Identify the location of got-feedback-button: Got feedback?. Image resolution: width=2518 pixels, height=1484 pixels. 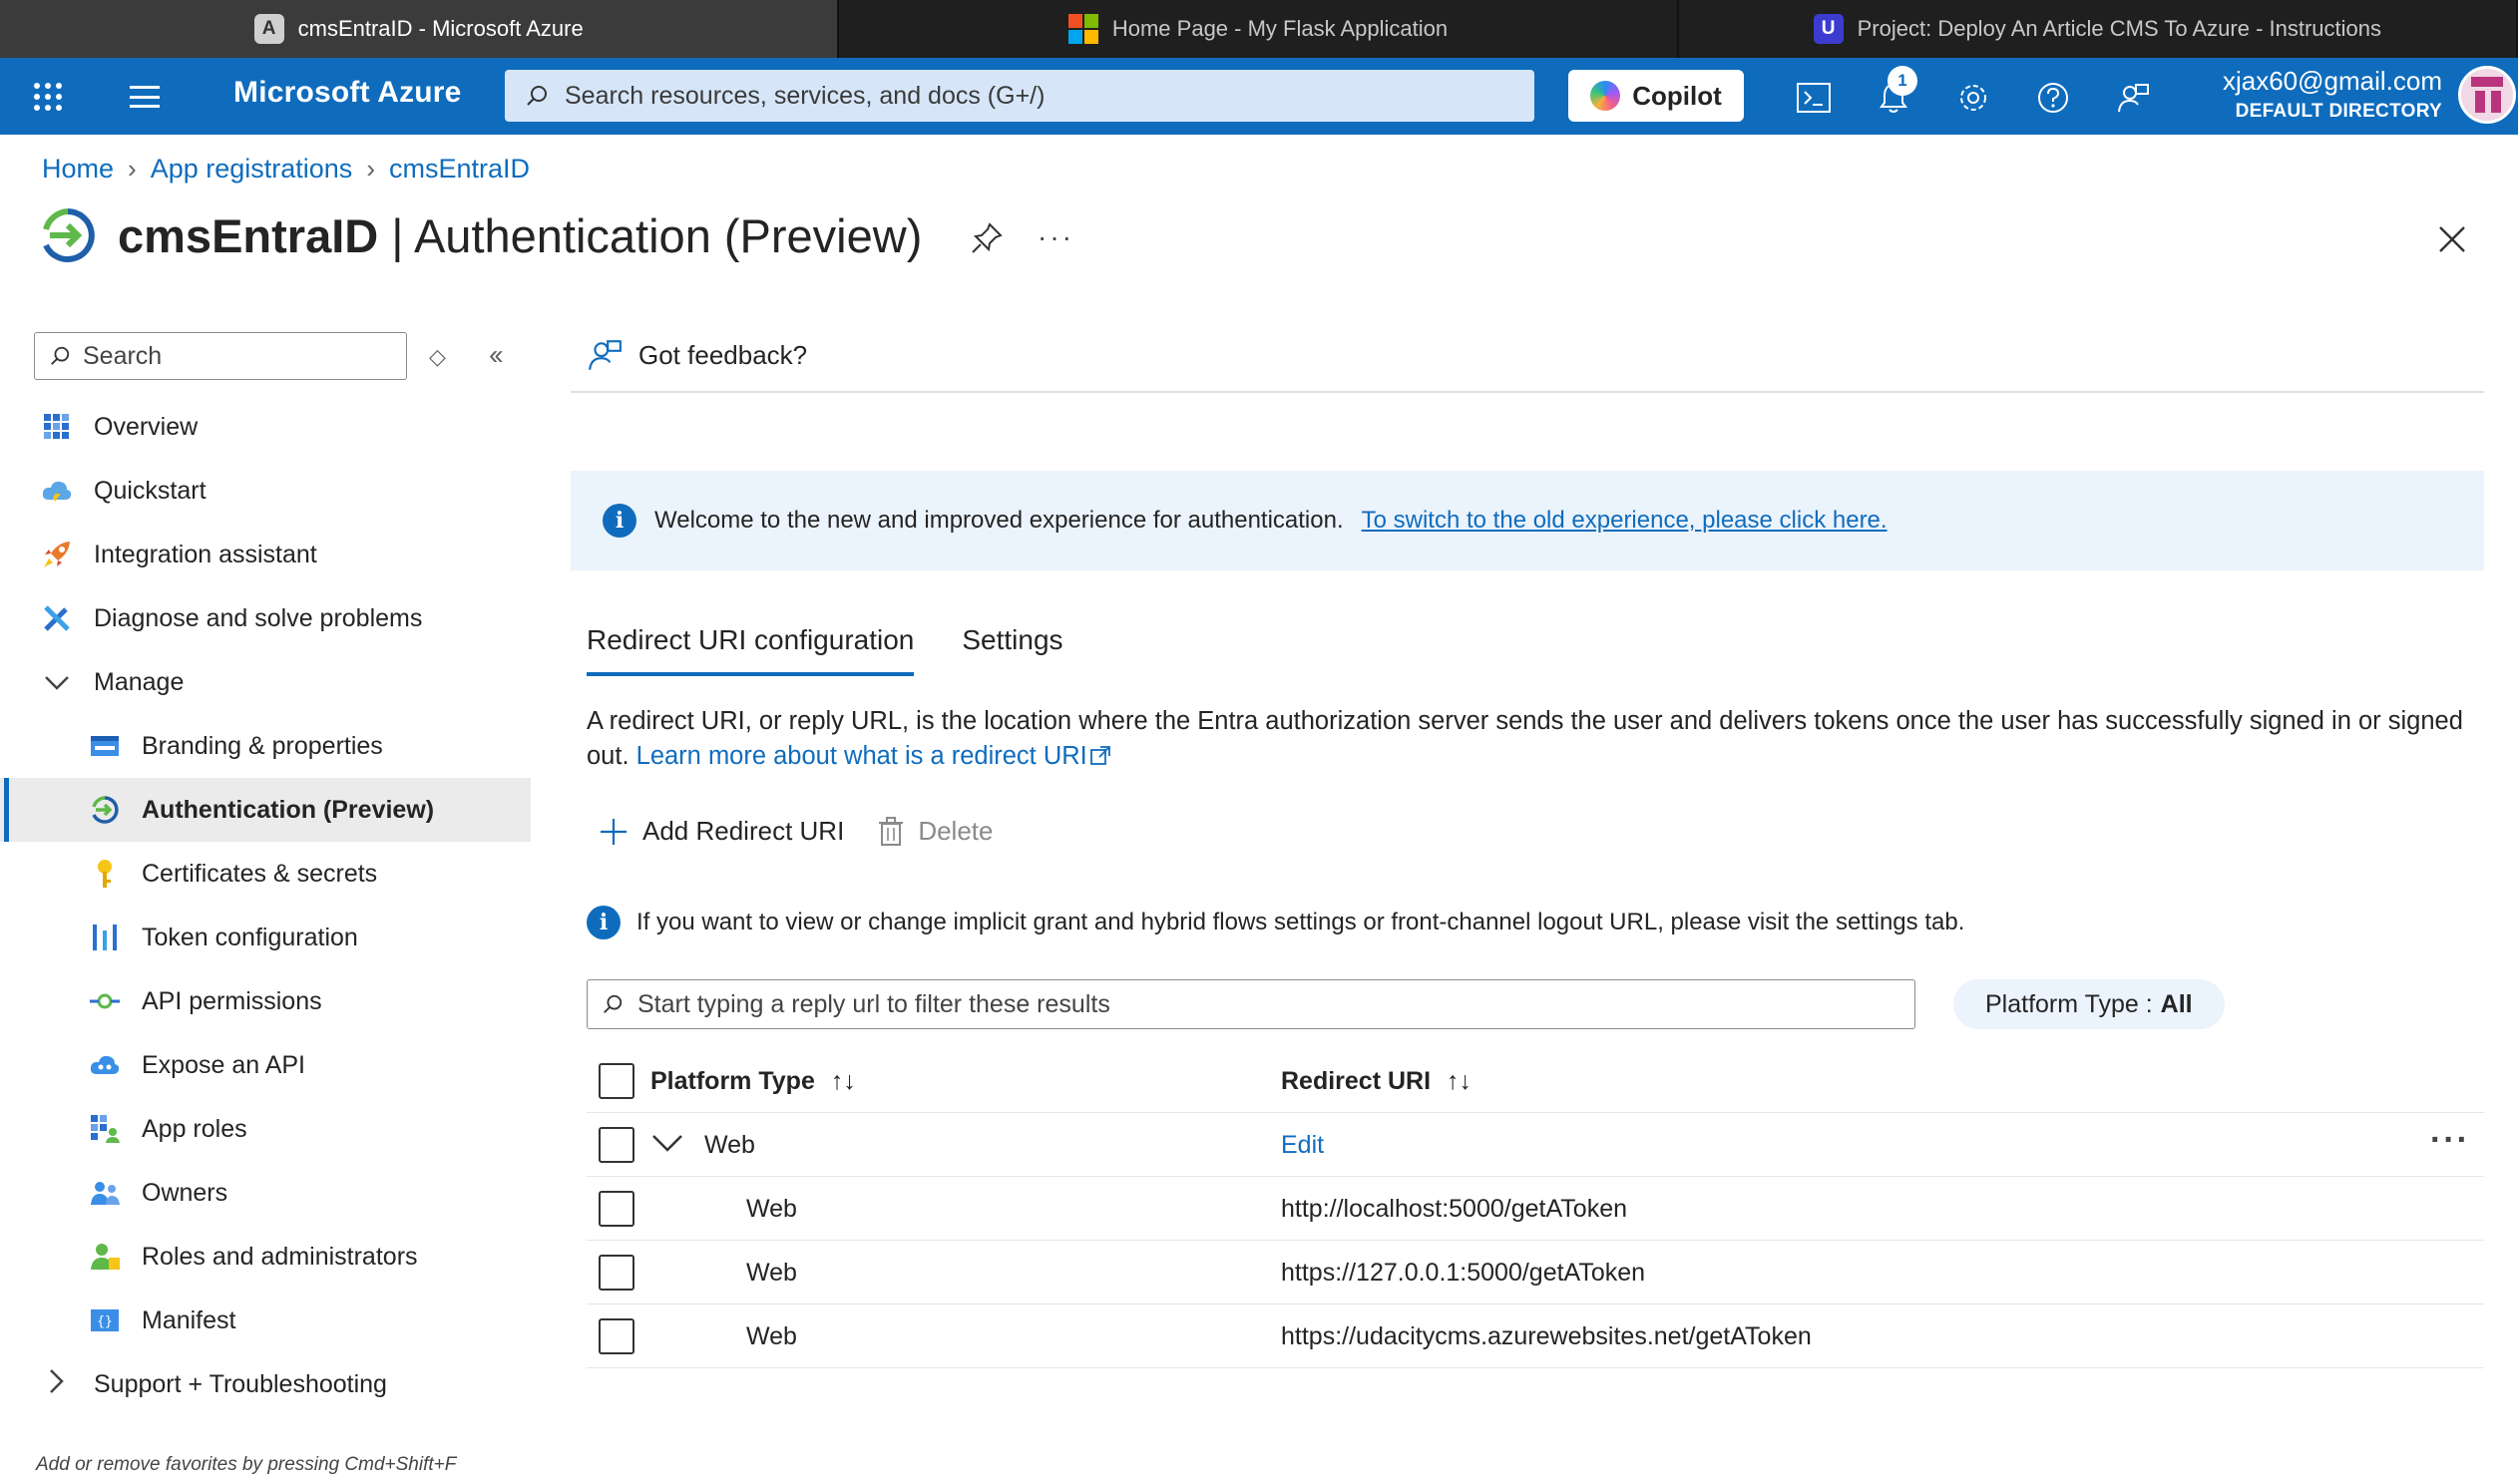
(697, 355).